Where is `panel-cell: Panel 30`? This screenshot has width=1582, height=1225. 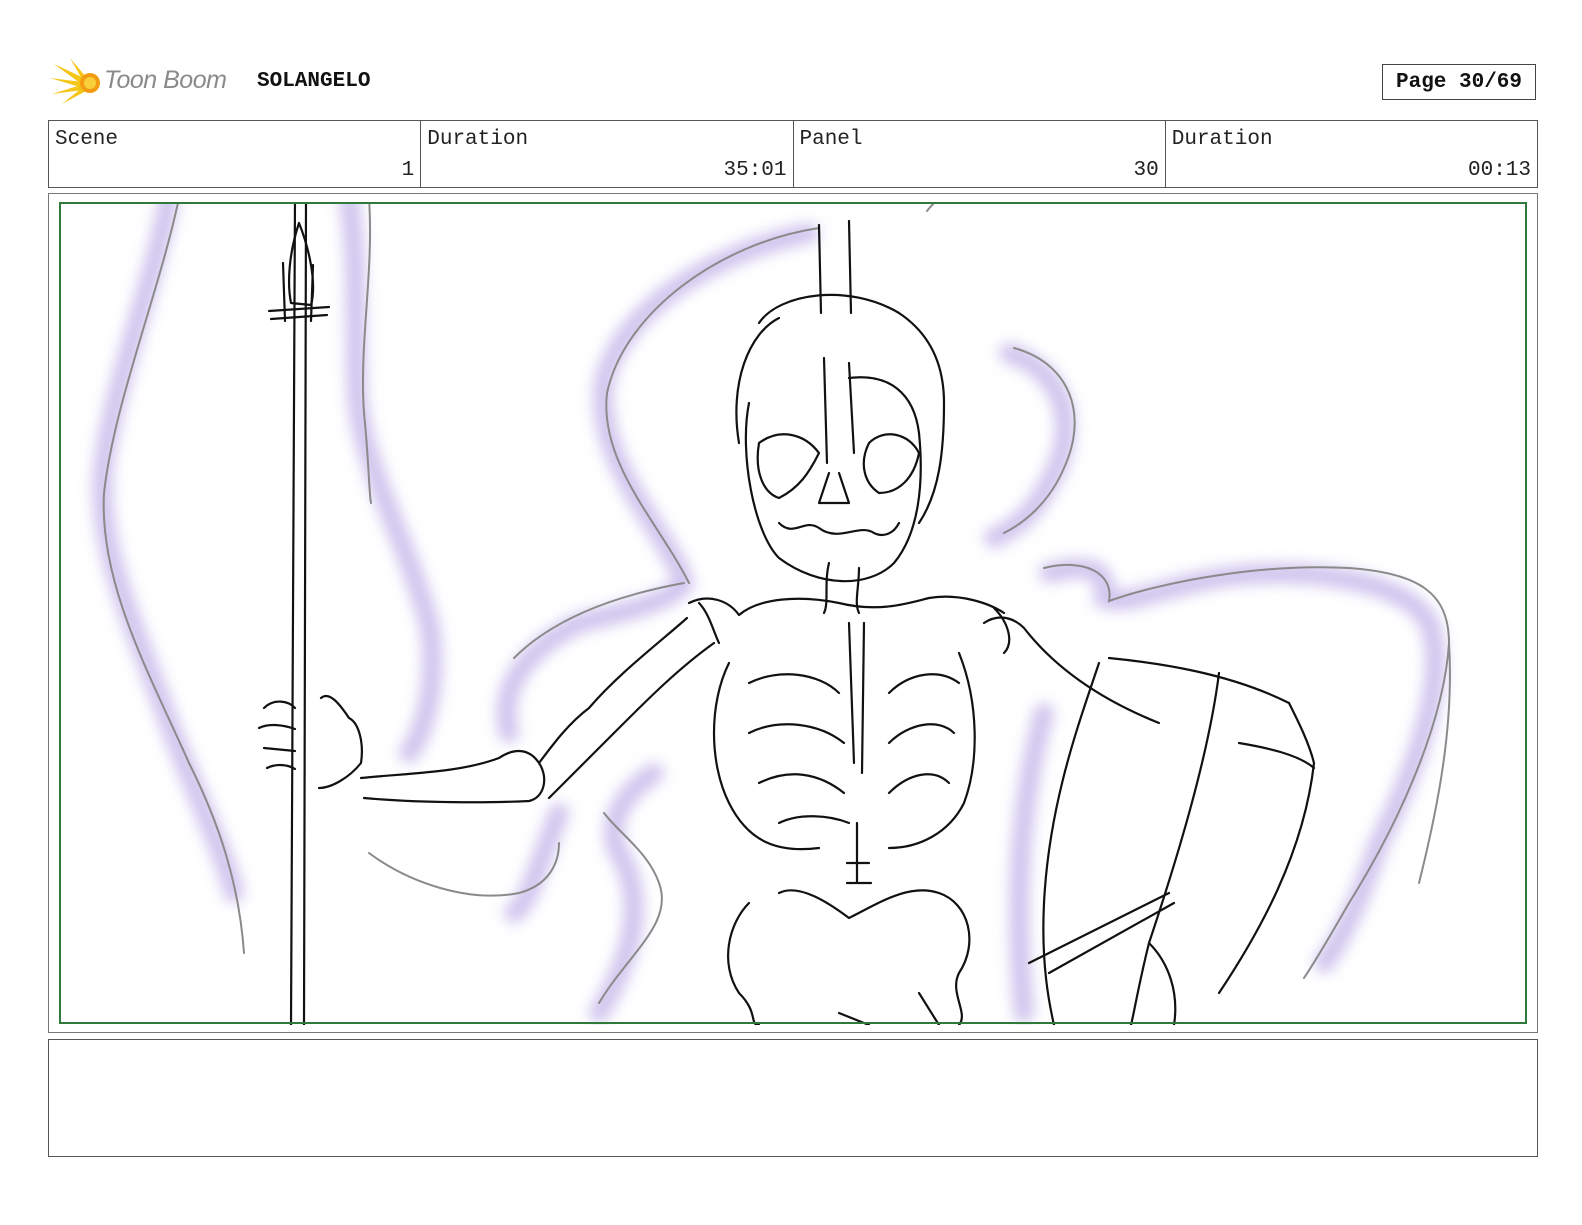 panel-cell: Panel 30 is located at coordinates (980, 154).